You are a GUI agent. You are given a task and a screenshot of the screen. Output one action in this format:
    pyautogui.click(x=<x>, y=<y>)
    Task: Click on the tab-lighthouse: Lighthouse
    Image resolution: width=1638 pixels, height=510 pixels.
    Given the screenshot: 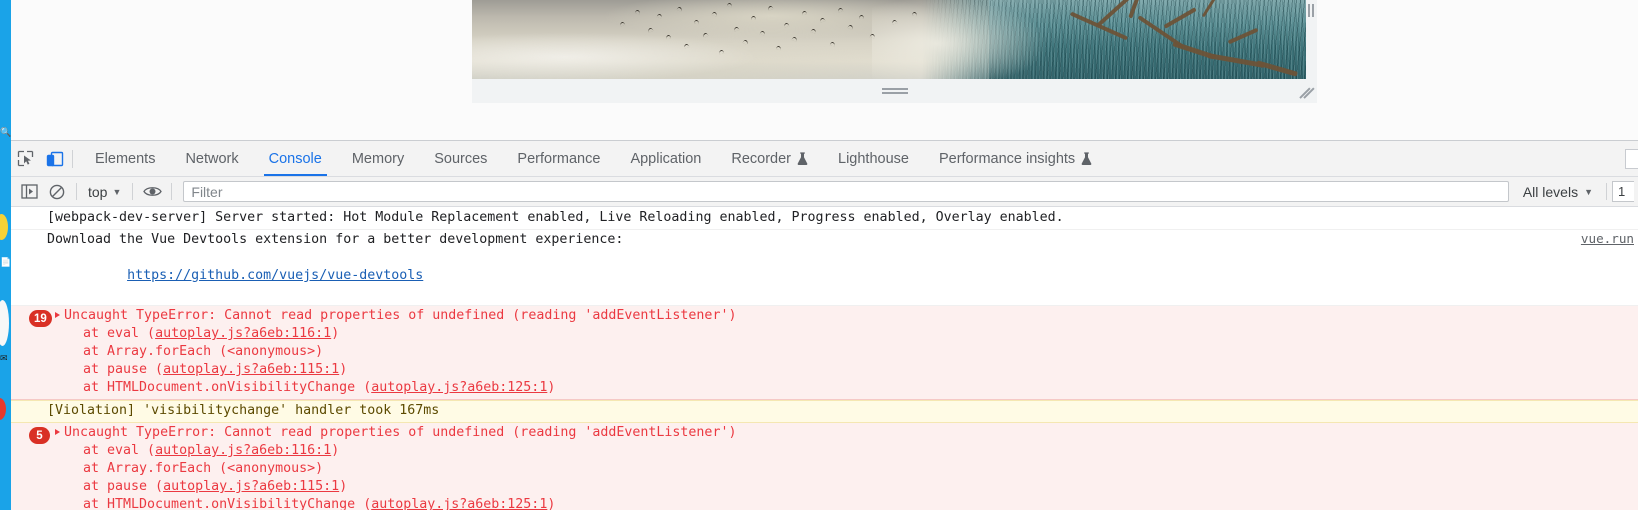 What is the action you would take?
    pyautogui.click(x=873, y=158)
    